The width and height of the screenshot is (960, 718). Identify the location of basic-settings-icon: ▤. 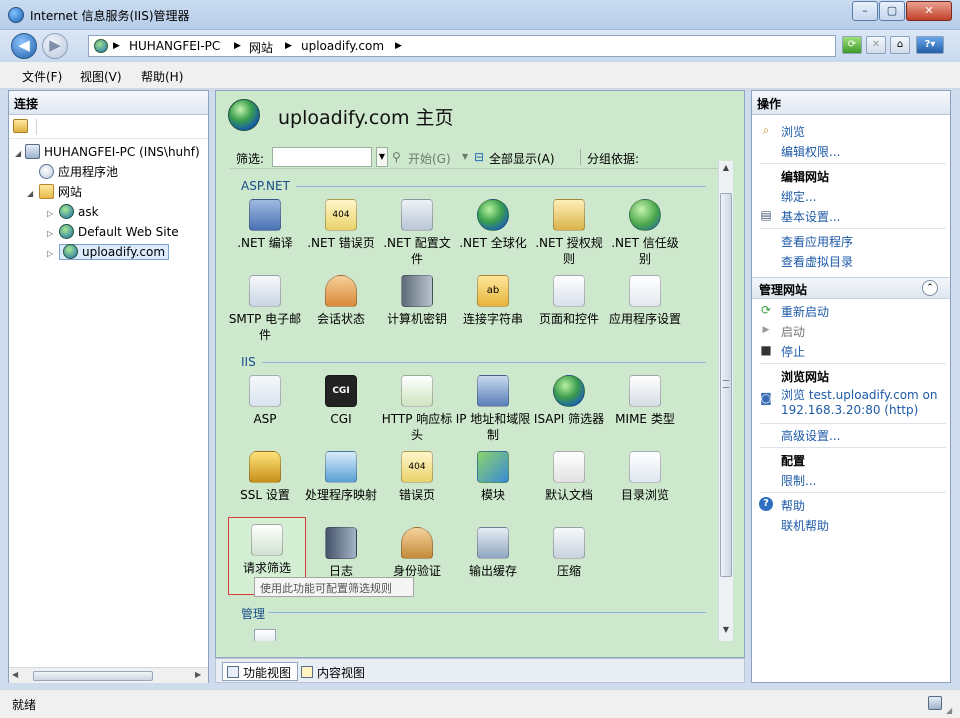
(766, 215).